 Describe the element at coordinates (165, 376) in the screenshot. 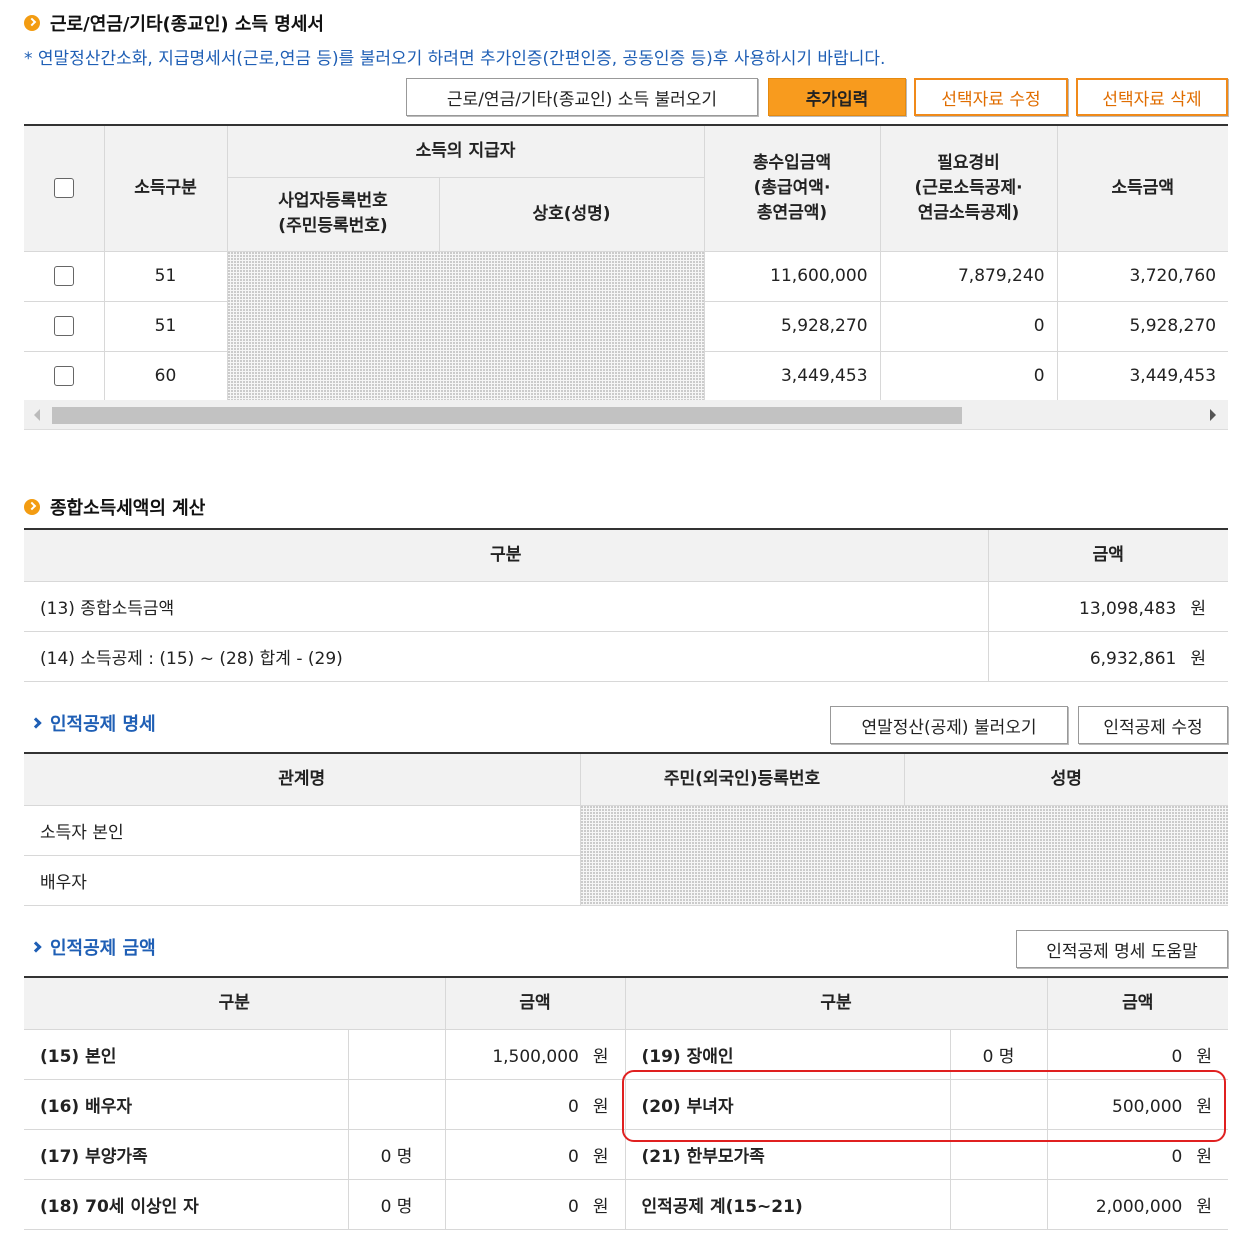

I see `income-type-cell: 60` at that location.